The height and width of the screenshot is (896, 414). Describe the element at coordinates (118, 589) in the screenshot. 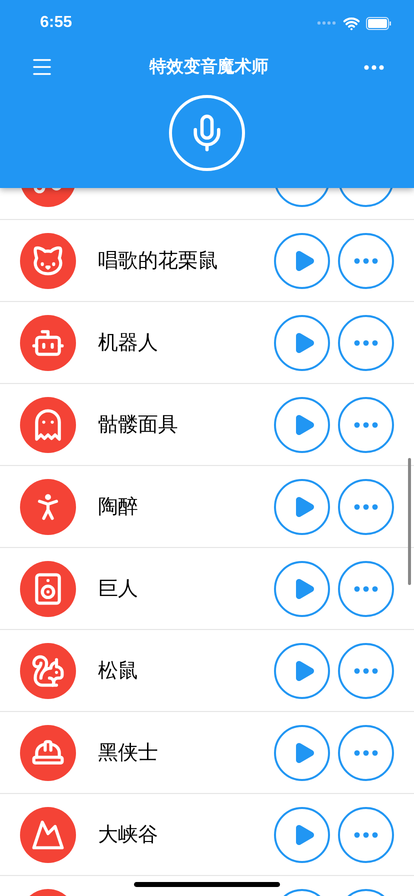

I see `effect-name: 巨人` at that location.